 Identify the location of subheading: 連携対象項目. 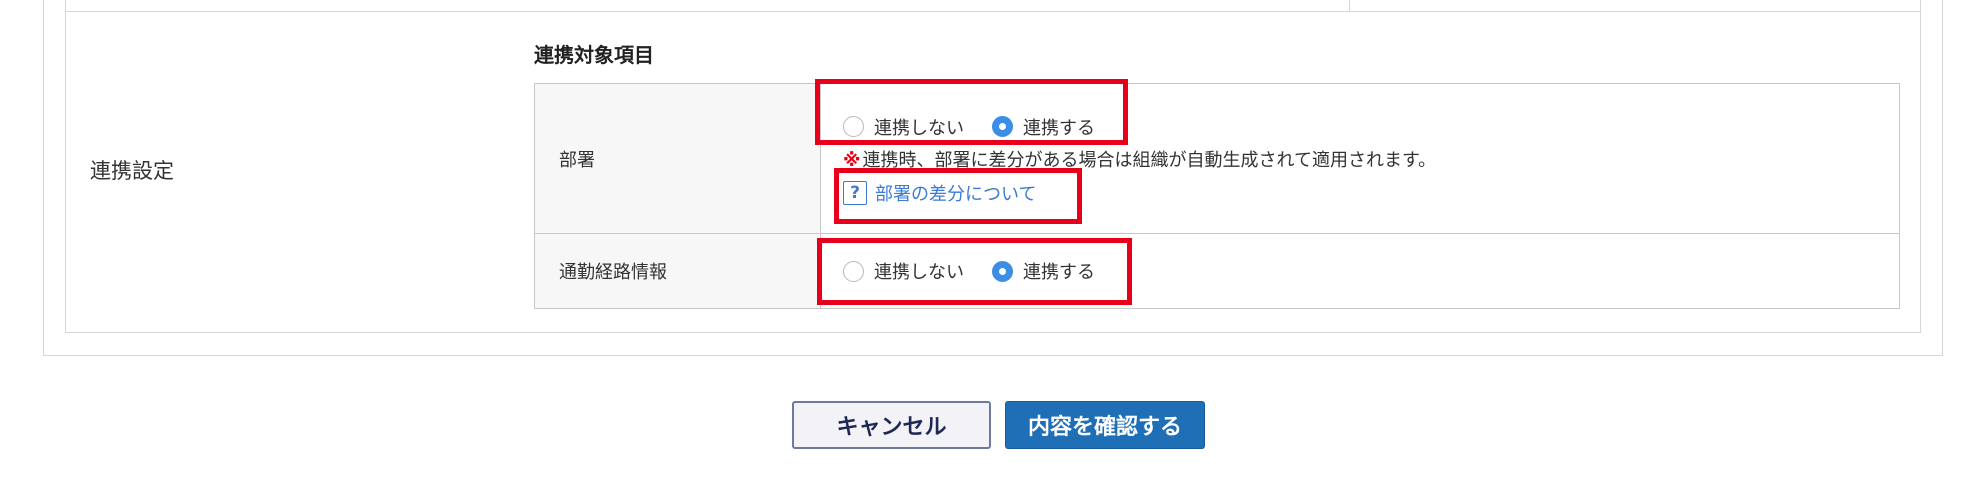
(594, 55).